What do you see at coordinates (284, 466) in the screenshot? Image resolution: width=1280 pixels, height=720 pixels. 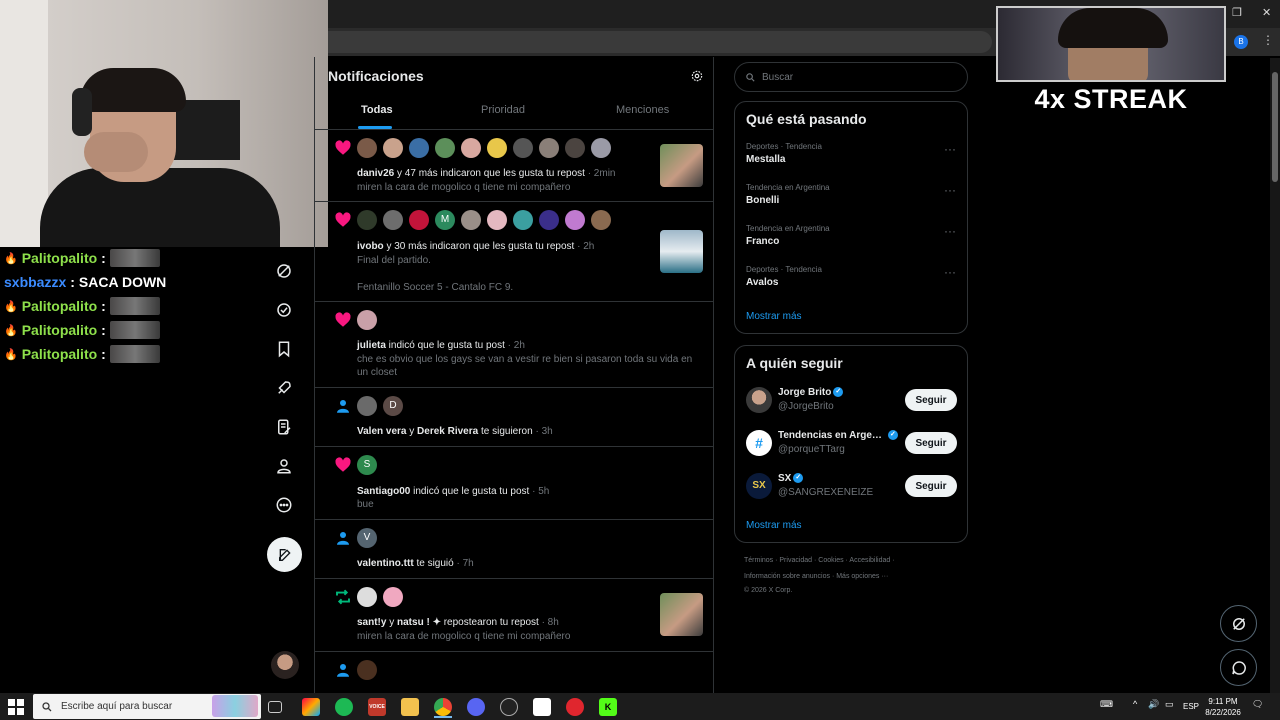 I see `profile-icon` at bounding box center [284, 466].